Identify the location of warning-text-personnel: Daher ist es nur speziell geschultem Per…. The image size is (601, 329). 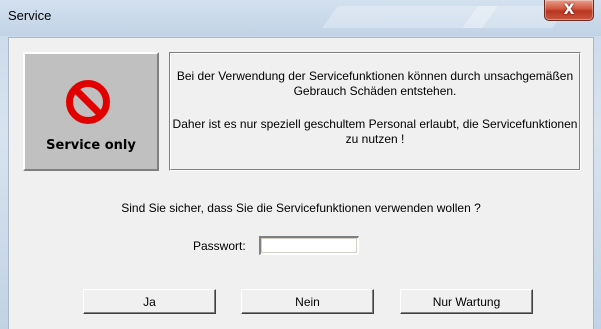
(375, 131).